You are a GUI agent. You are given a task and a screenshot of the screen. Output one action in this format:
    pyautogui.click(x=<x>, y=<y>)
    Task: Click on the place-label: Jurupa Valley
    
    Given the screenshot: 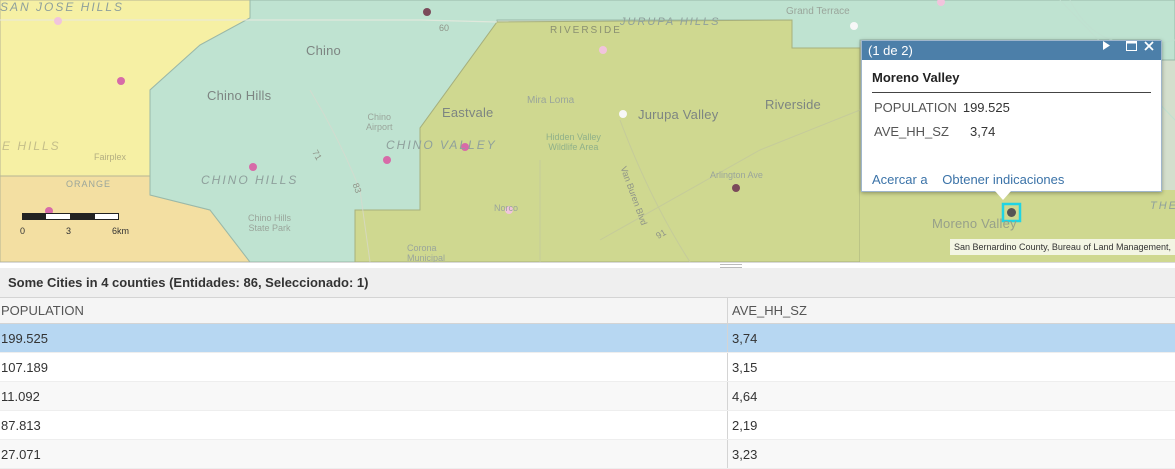 What is the action you would take?
    pyautogui.click(x=678, y=114)
    